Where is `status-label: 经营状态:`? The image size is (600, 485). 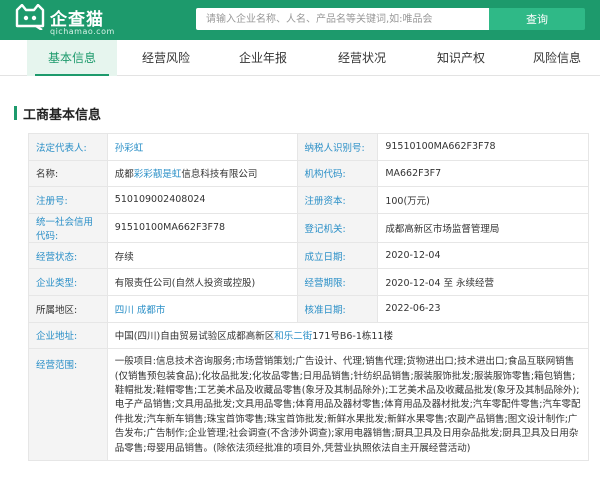
status-label: 经营状态: is located at coordinates (68, 255).